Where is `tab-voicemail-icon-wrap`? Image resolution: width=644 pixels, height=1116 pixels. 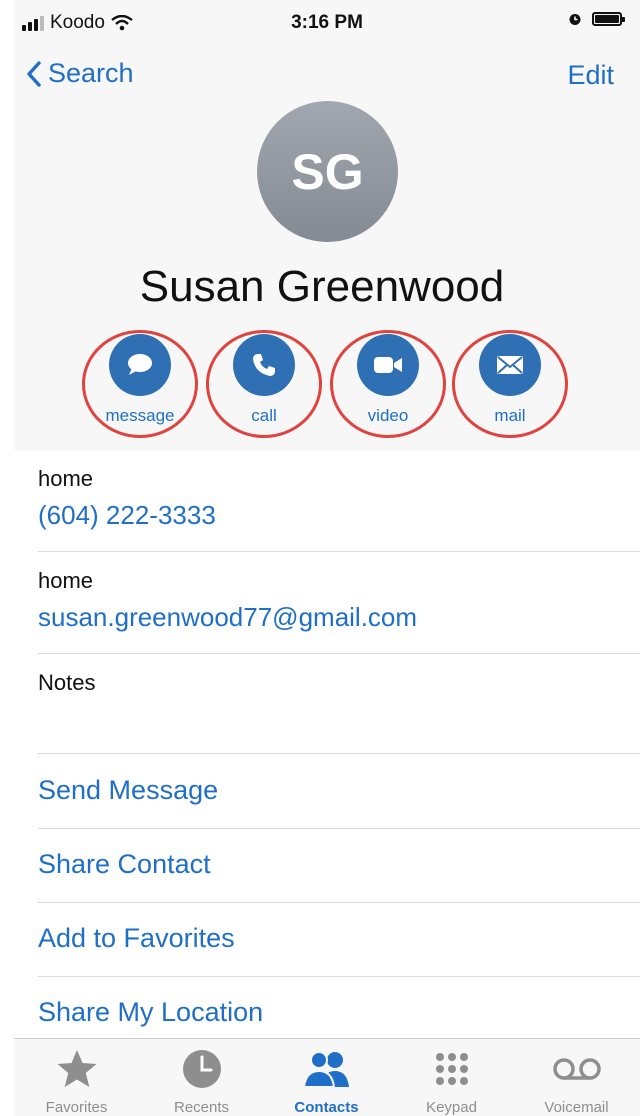
tab-voicemail-icon-wrap is located at coordinates (576, 1069).